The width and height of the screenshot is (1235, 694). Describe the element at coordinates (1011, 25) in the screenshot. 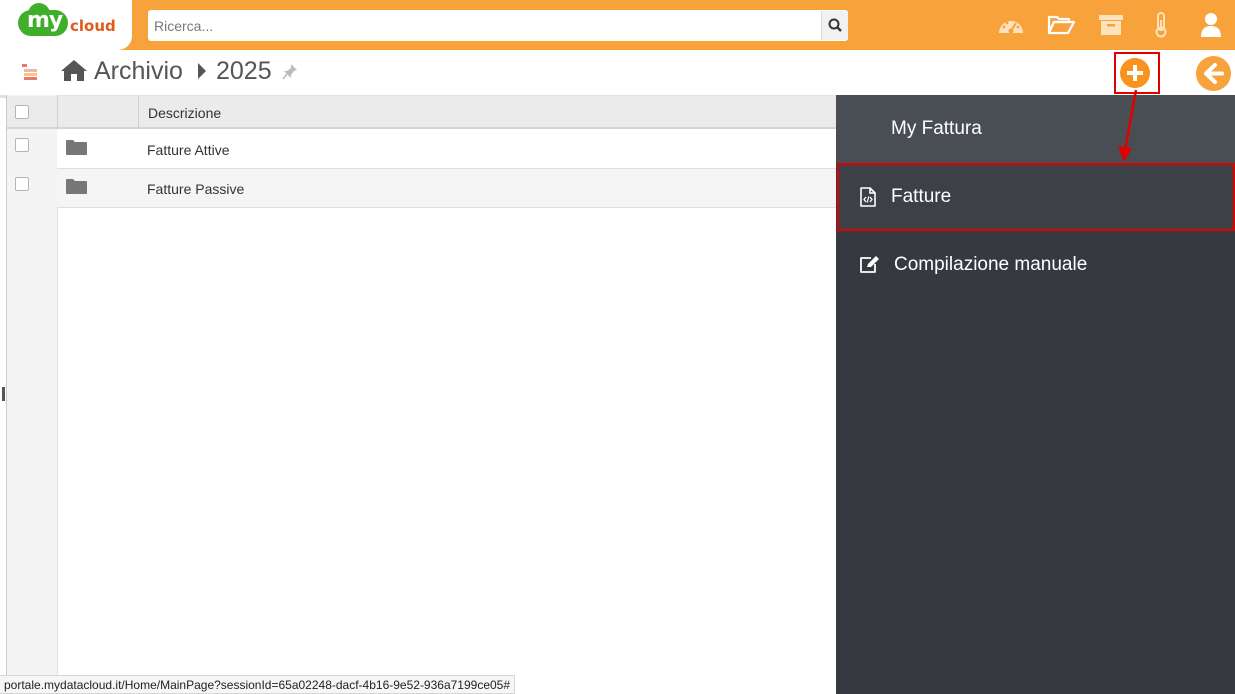

I see `dashboard-icon` at that location.